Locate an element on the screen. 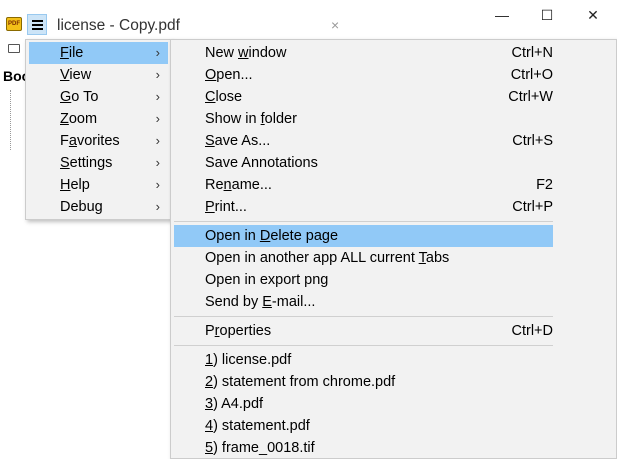  label-text: o To is located at coordinates (85, 97).